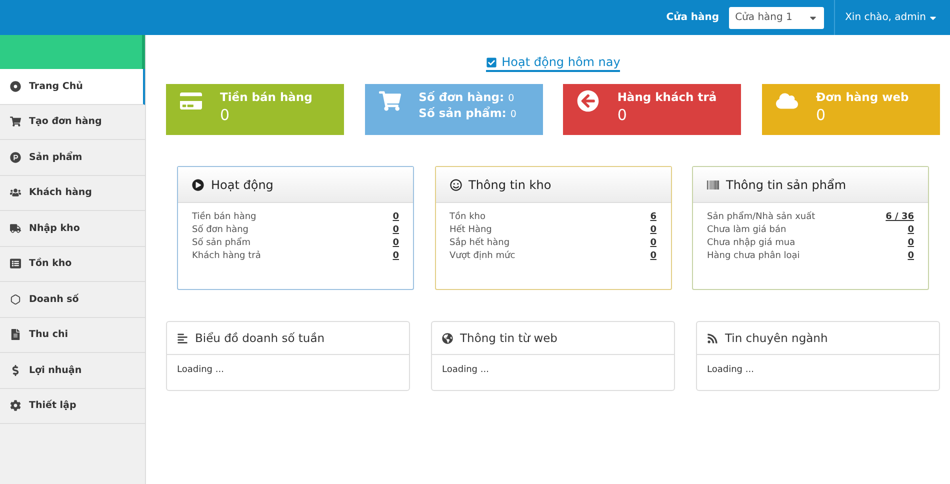 This screenshot has width=950, height=484. Describe the element at coordinates (751, 243) in the screenshot. I see `row-label: Chưa nhập giá mua` at that location.